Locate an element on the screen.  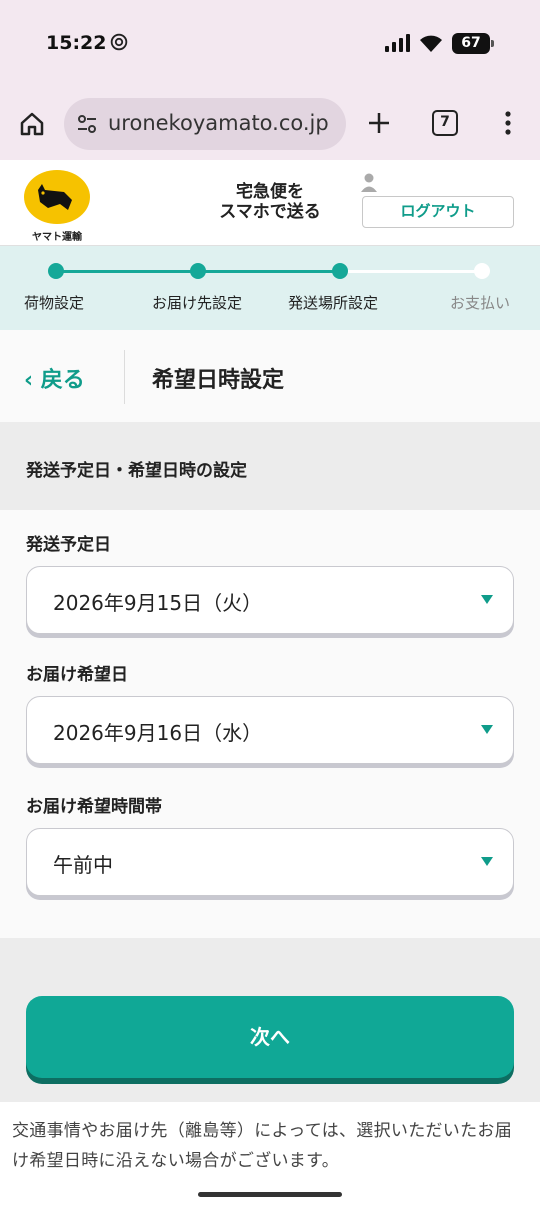
wifi-icon is located at coordinates (431, 43).